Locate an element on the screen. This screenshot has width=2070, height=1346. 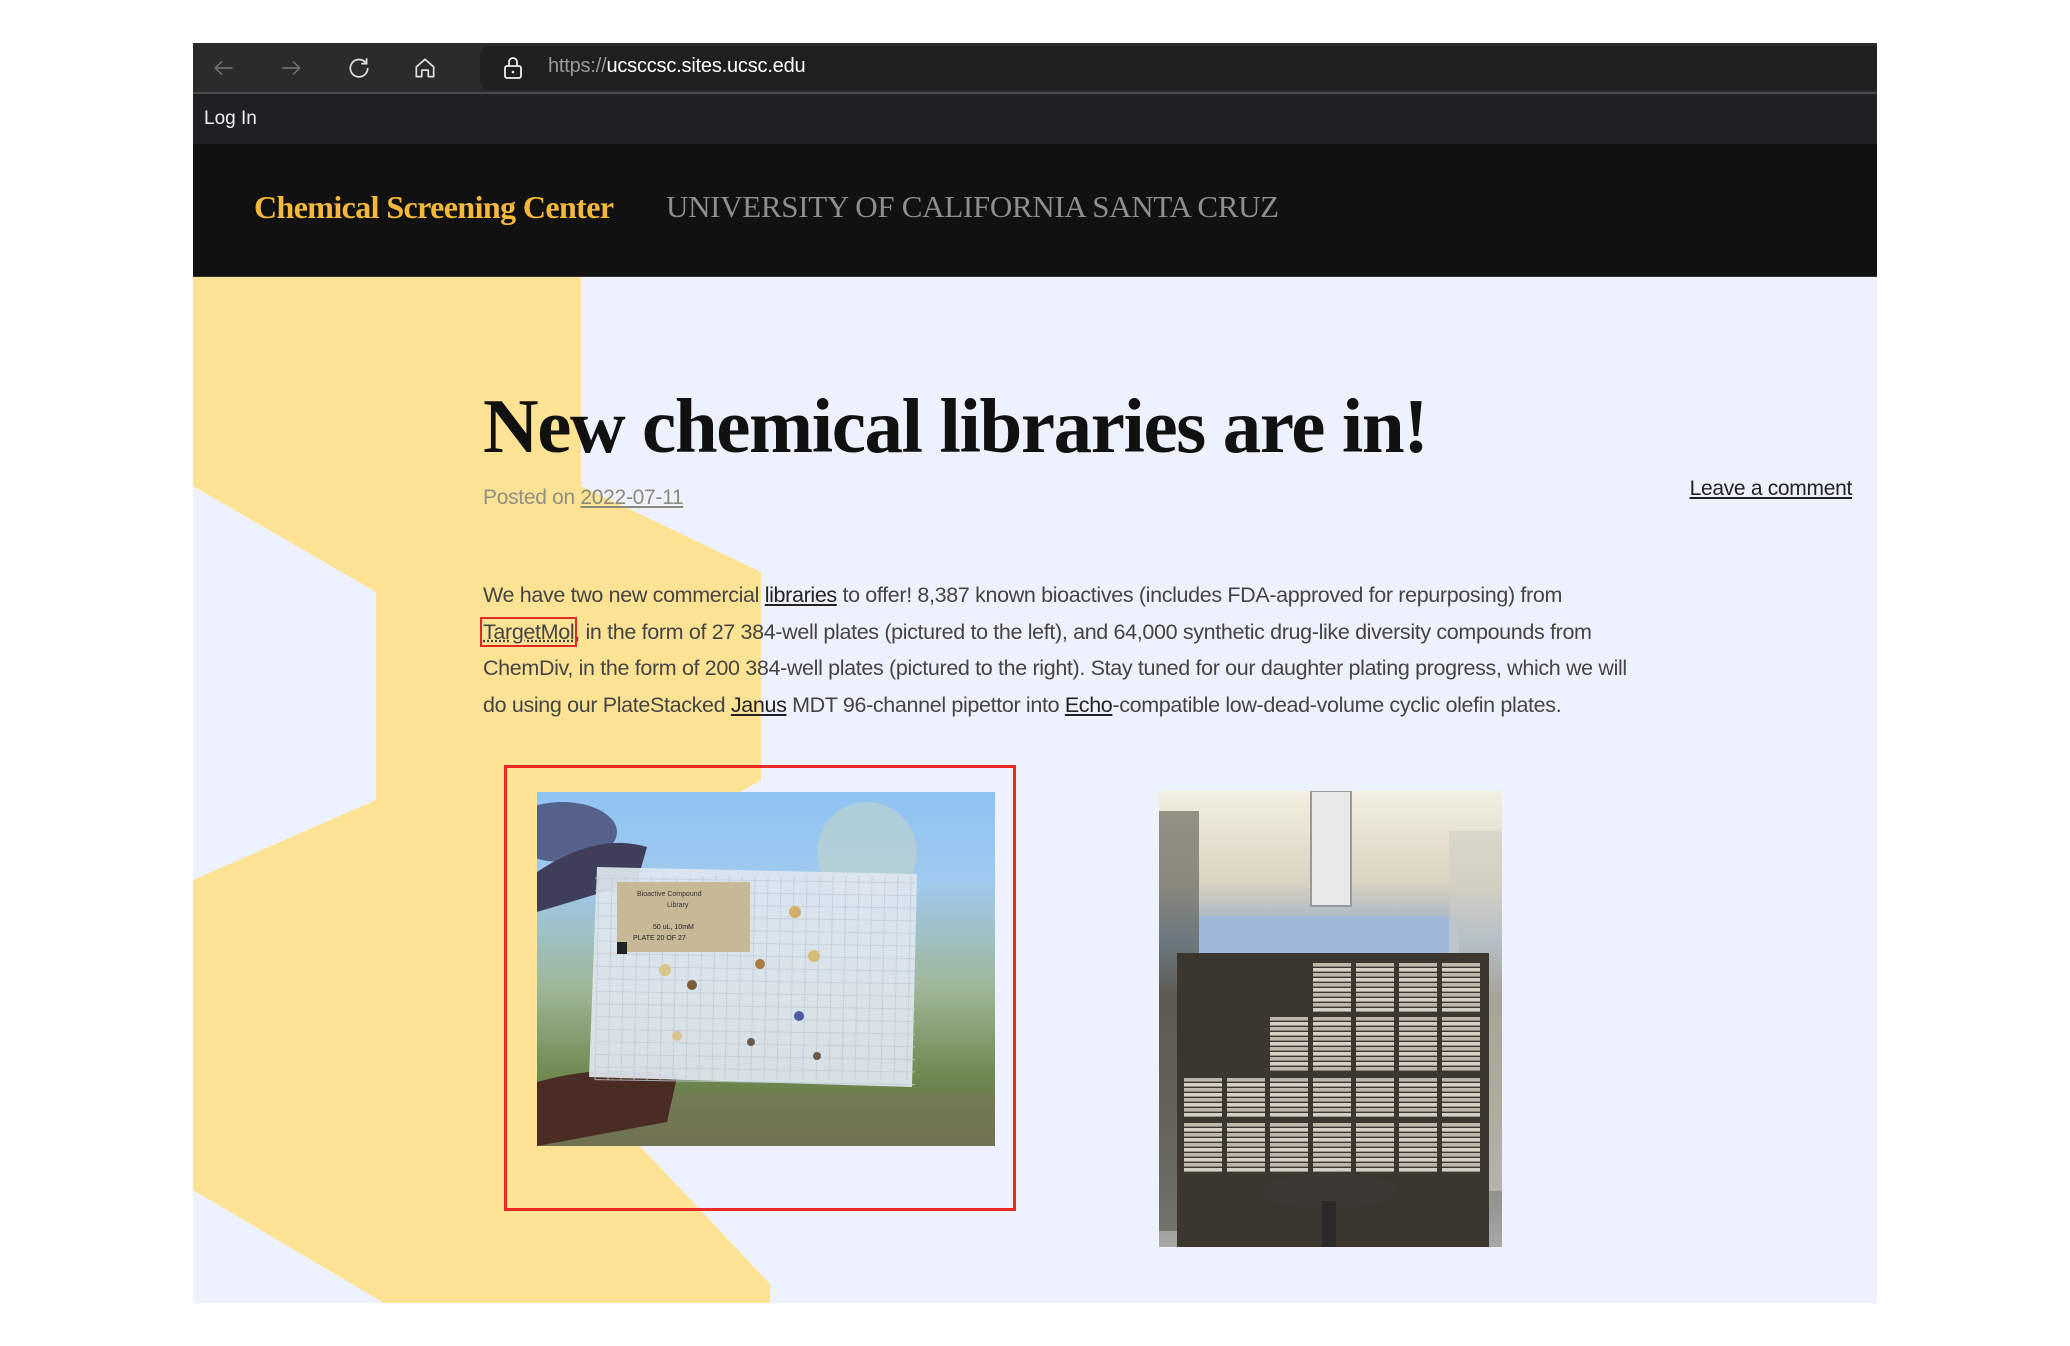
leave-comment-link: Leave a comment is located at coordinates (1771, 489).